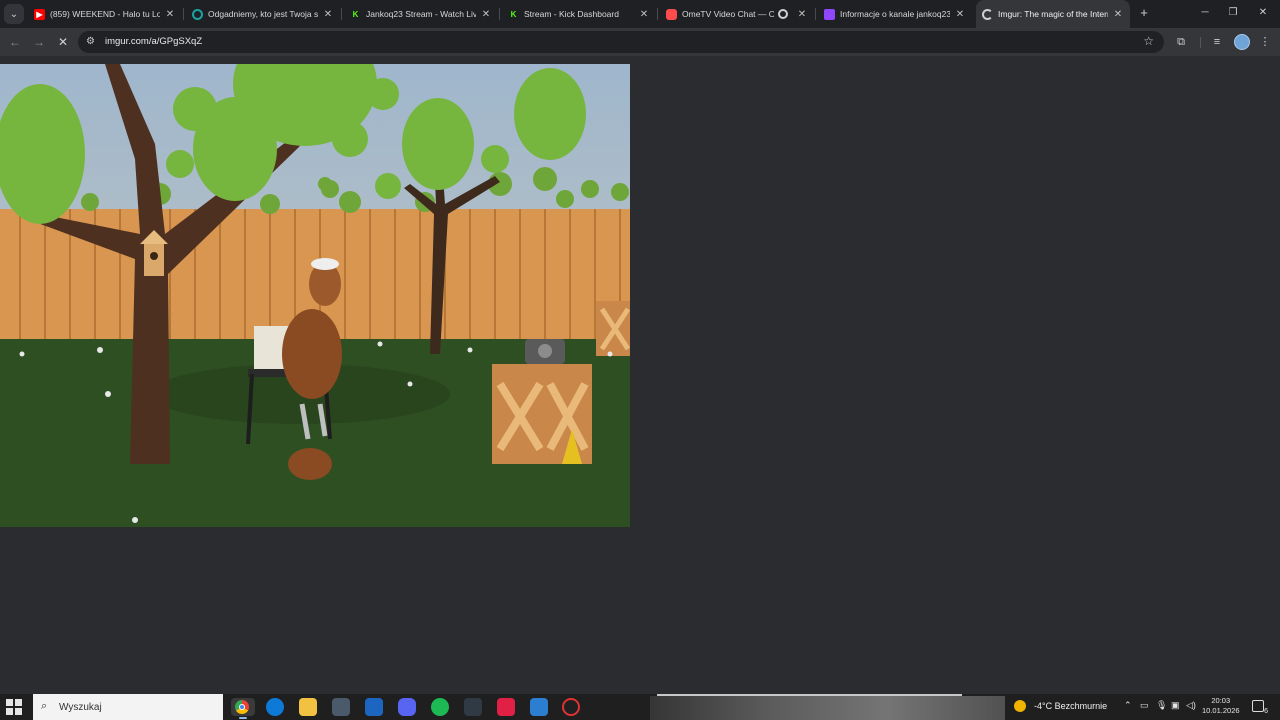 This screenshot has width=1280, height=720. What do you see at coordinates (506, 707) in the screenshot?
I see `app-red-icon` at bounding box center [506, 707].